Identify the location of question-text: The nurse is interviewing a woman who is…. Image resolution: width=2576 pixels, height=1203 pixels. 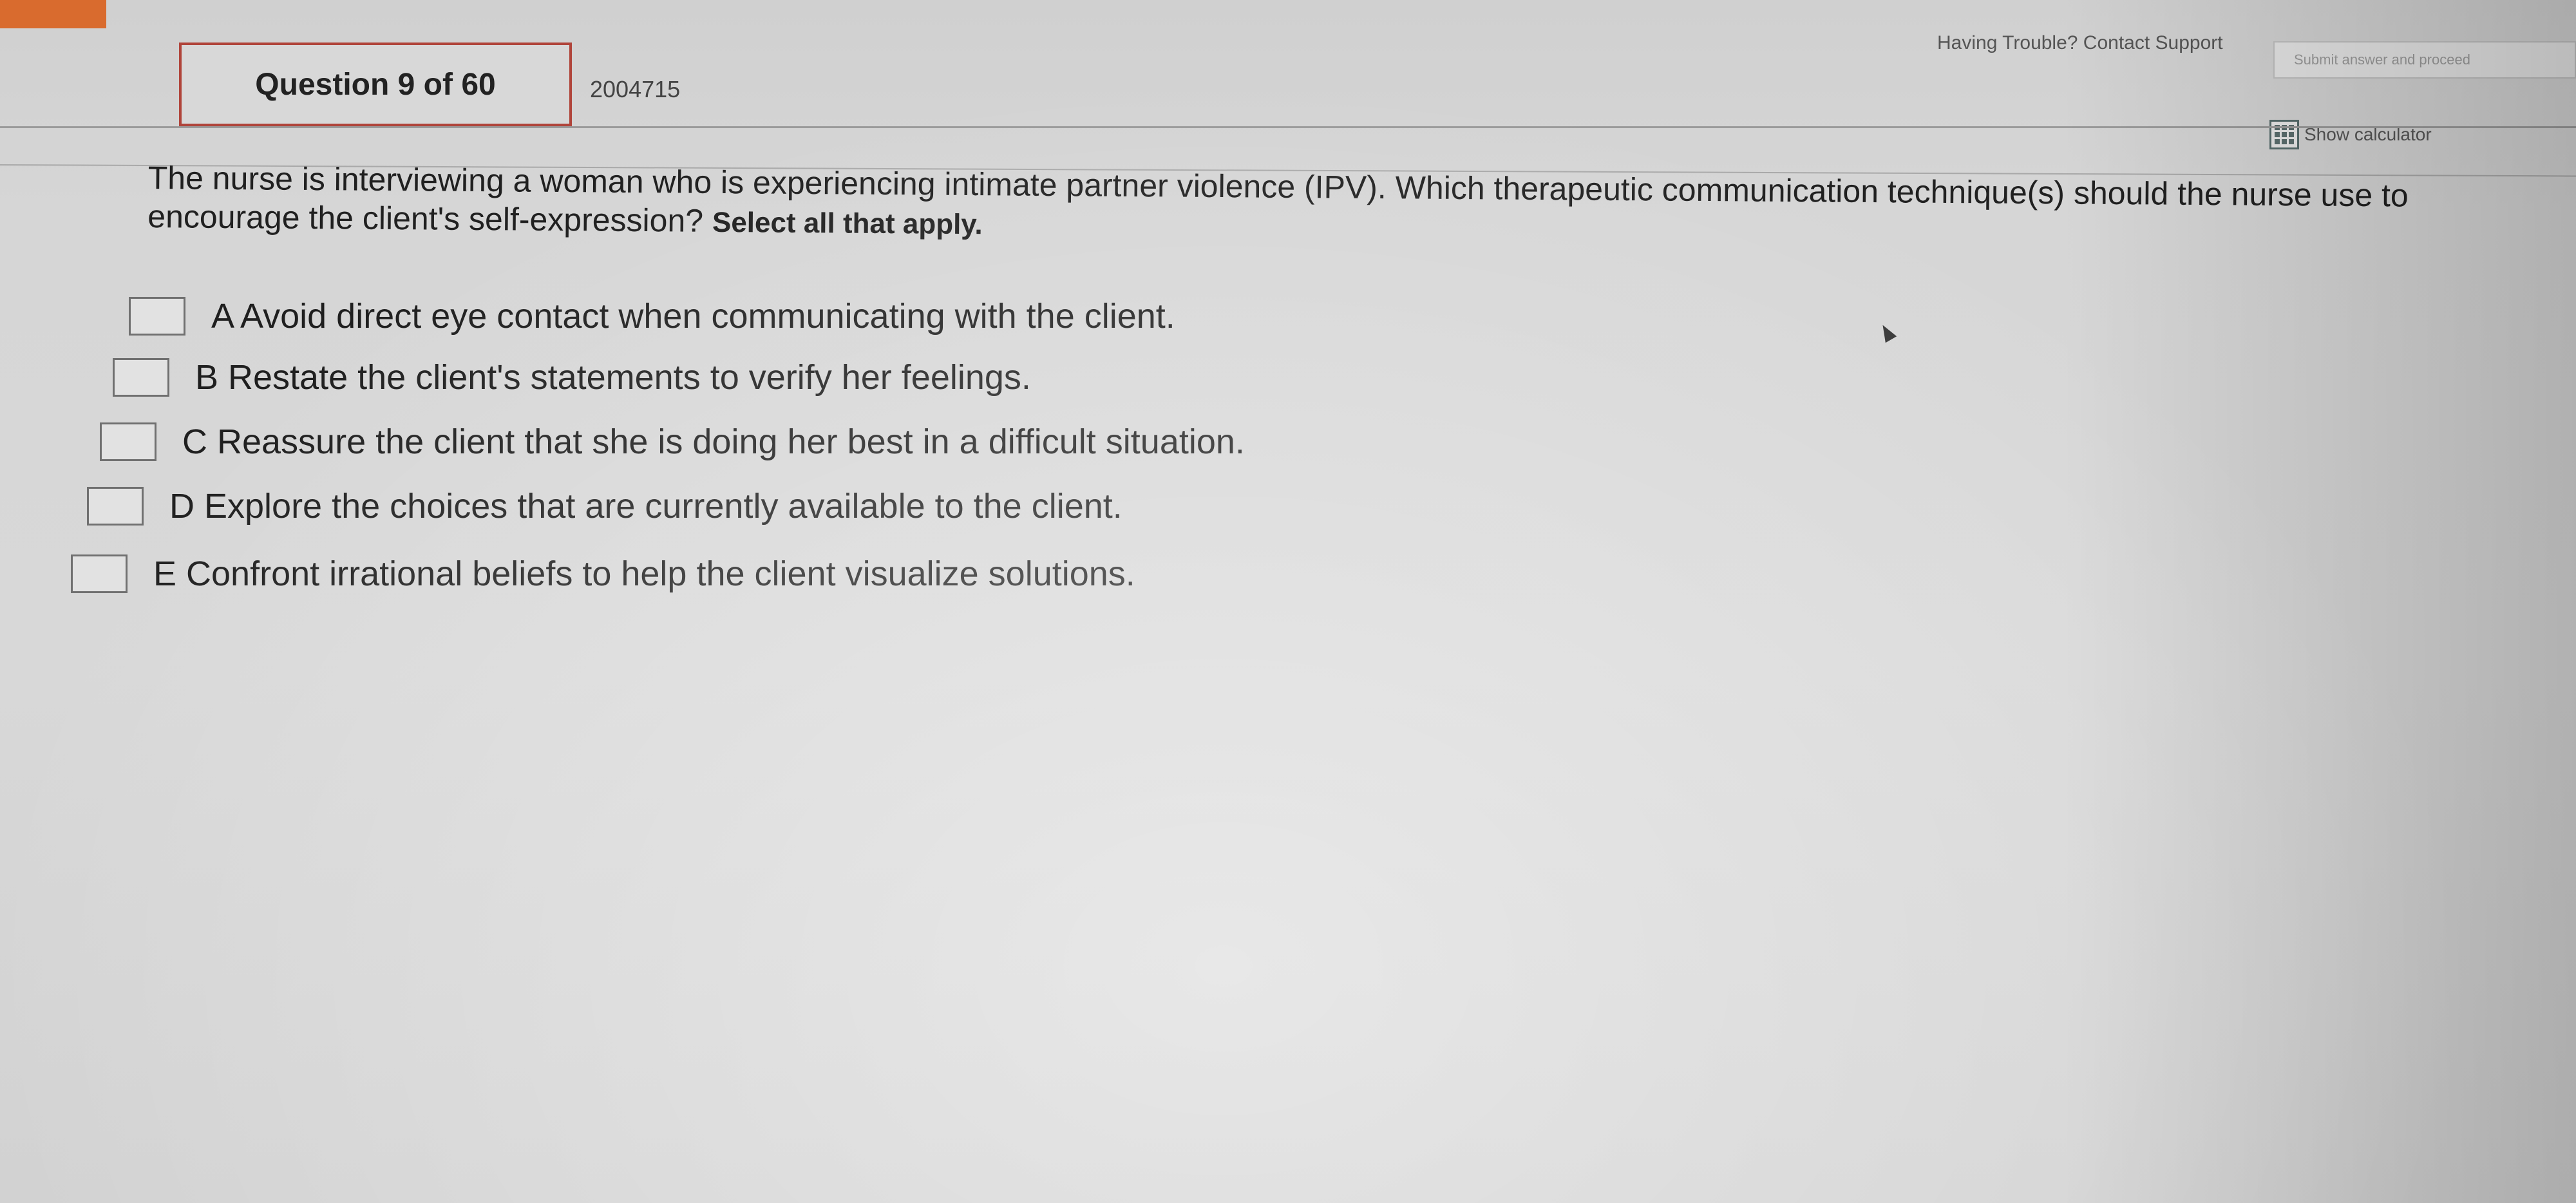
(1278, 199).